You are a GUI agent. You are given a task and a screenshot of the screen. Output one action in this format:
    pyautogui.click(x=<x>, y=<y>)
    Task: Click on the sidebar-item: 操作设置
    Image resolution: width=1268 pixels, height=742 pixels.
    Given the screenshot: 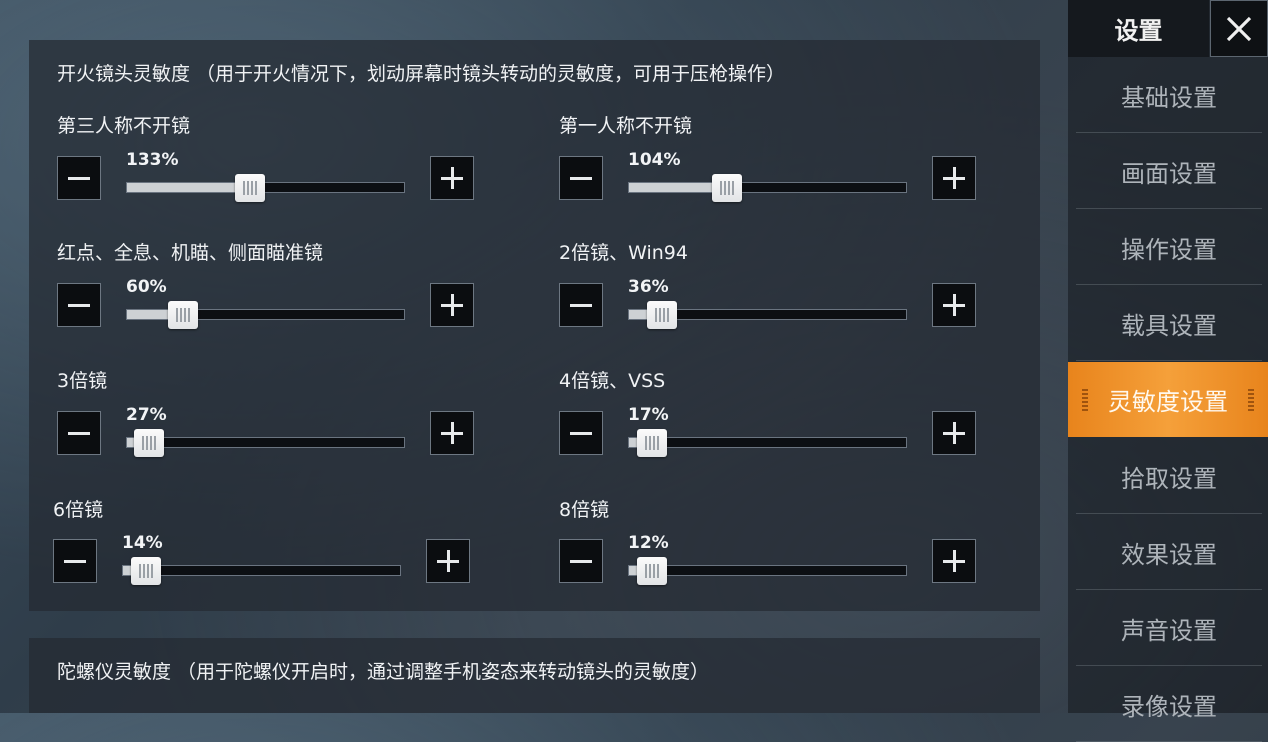 What is the action you would take?
    pyautogui.click(x=1169, y=247)
    